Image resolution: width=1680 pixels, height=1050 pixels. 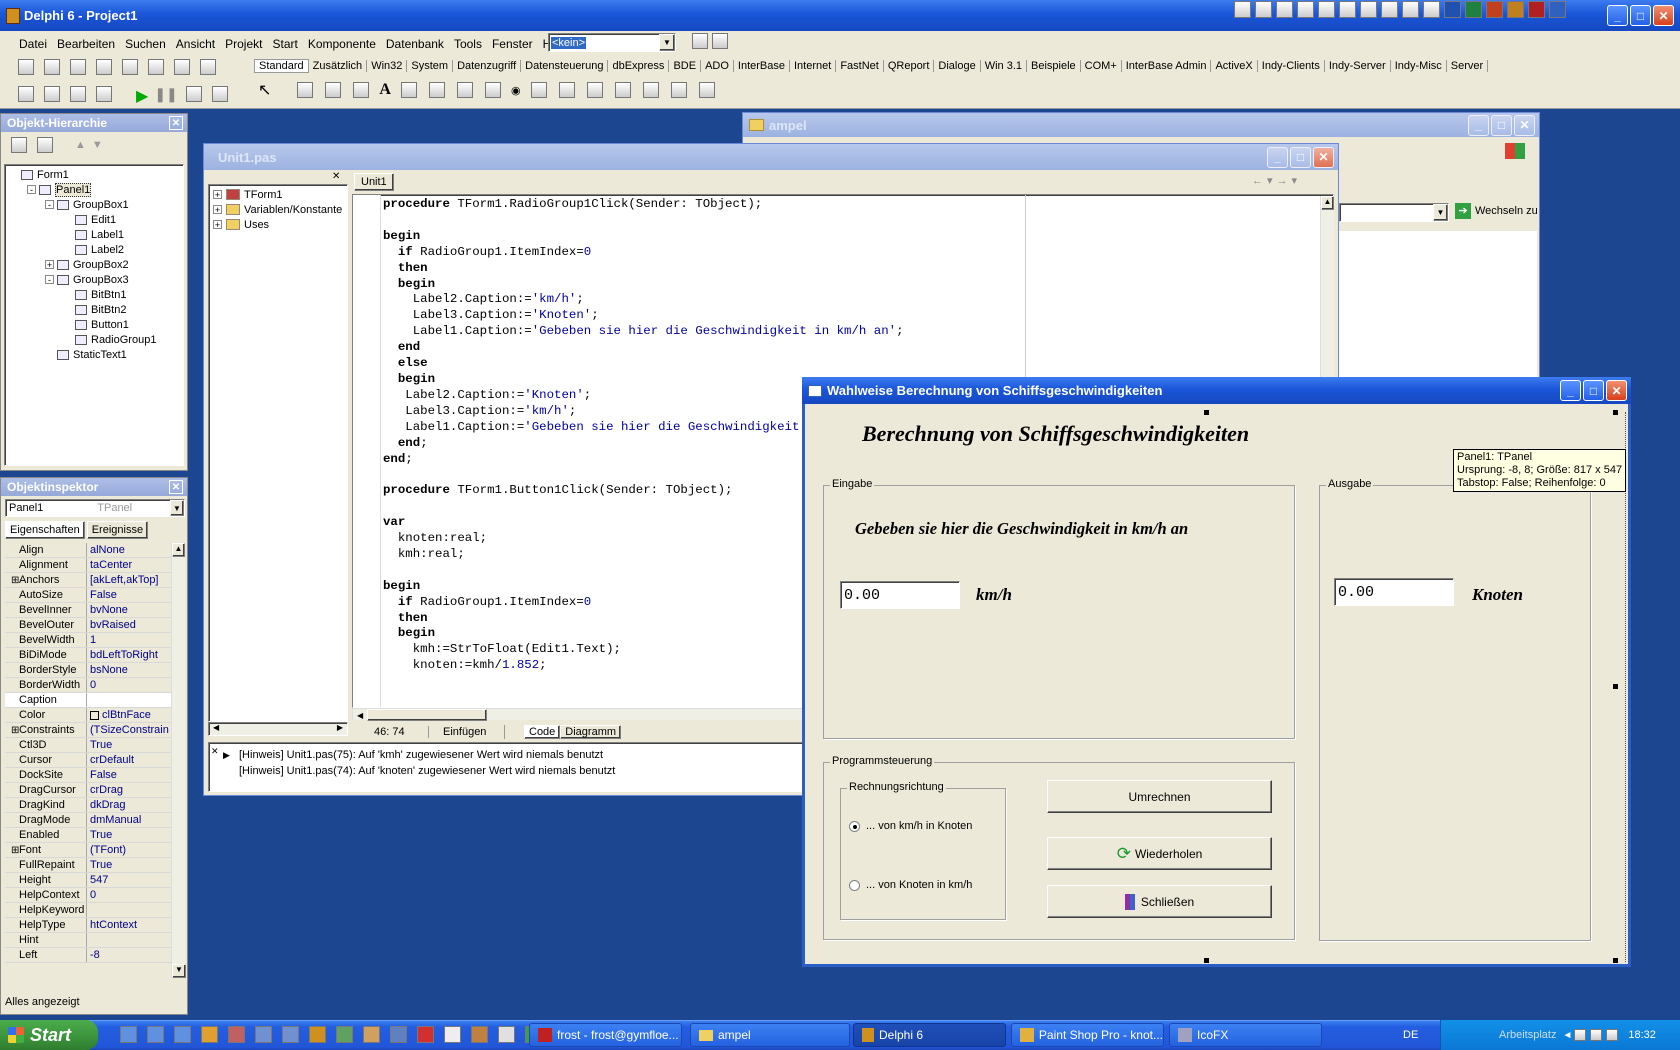 I want to click on property-value: bvRaised, so click(x=111, y=625).